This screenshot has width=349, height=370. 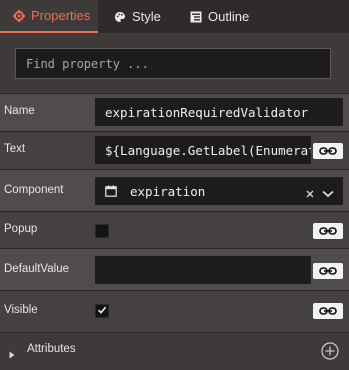 What do you see at coordinates (36, 269) in the screenshot?
I see `property-label-default-value: DefaultValue` at bounding box center [36, 269].